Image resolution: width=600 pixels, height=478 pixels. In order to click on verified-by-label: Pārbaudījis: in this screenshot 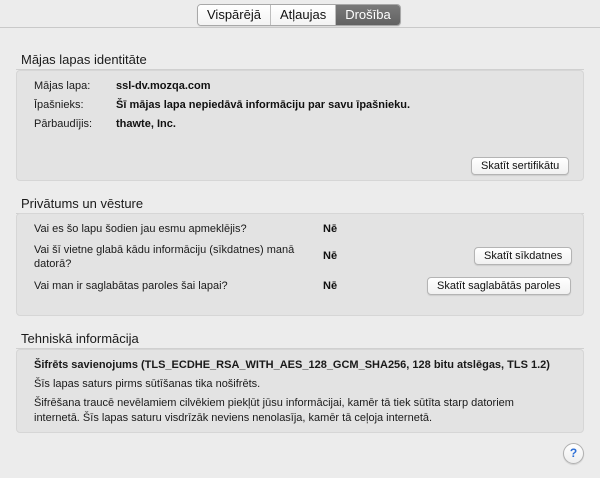, I will do `click(63, 124)`.